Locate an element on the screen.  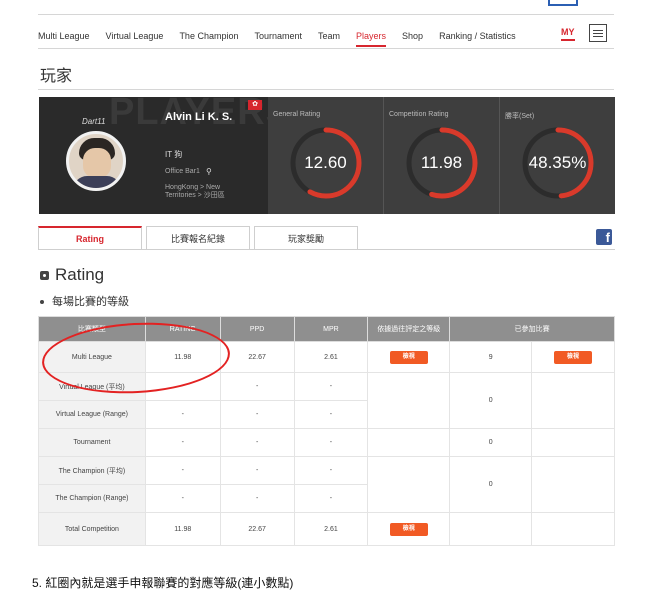
row-joined-view: 檢視 is located at coordinates (573, 357).